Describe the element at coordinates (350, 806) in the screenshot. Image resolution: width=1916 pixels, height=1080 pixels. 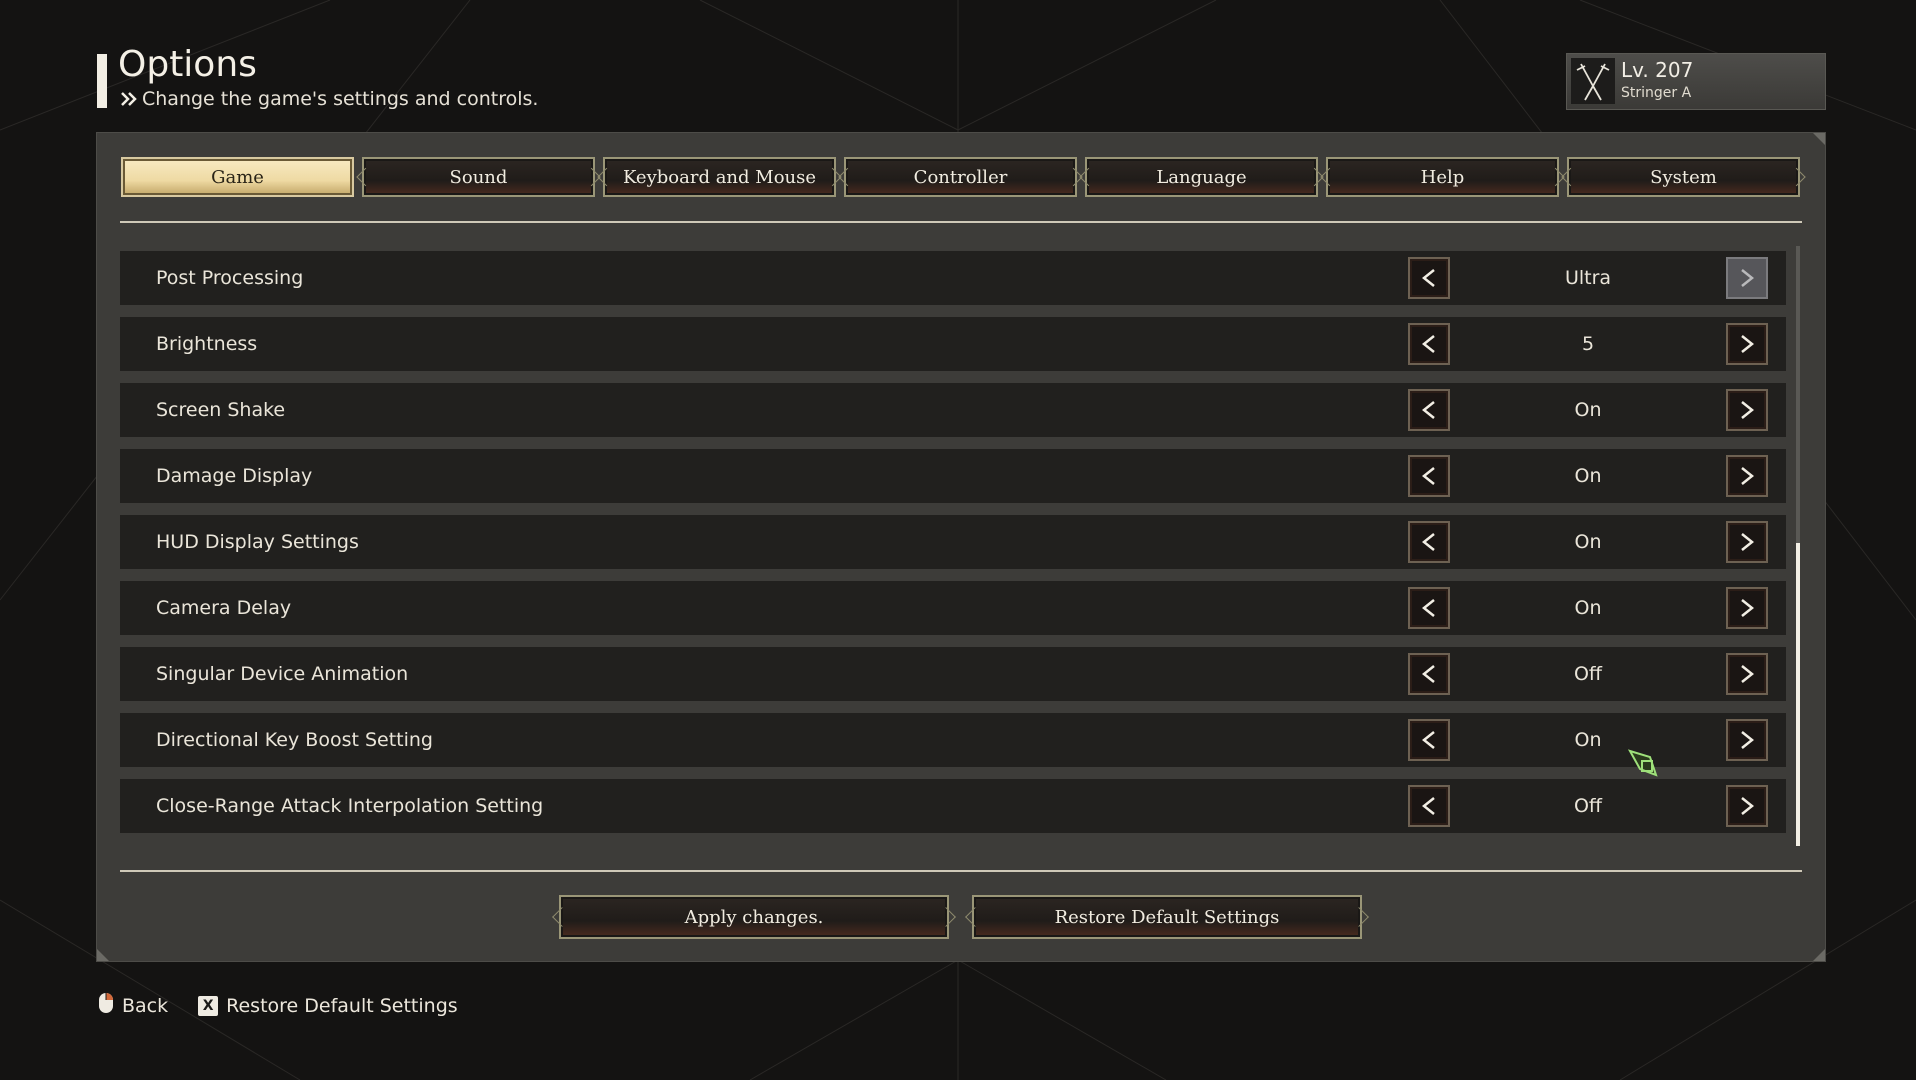
I see `setting-label: Close-Range Attack Interpolation Setting` at that location.